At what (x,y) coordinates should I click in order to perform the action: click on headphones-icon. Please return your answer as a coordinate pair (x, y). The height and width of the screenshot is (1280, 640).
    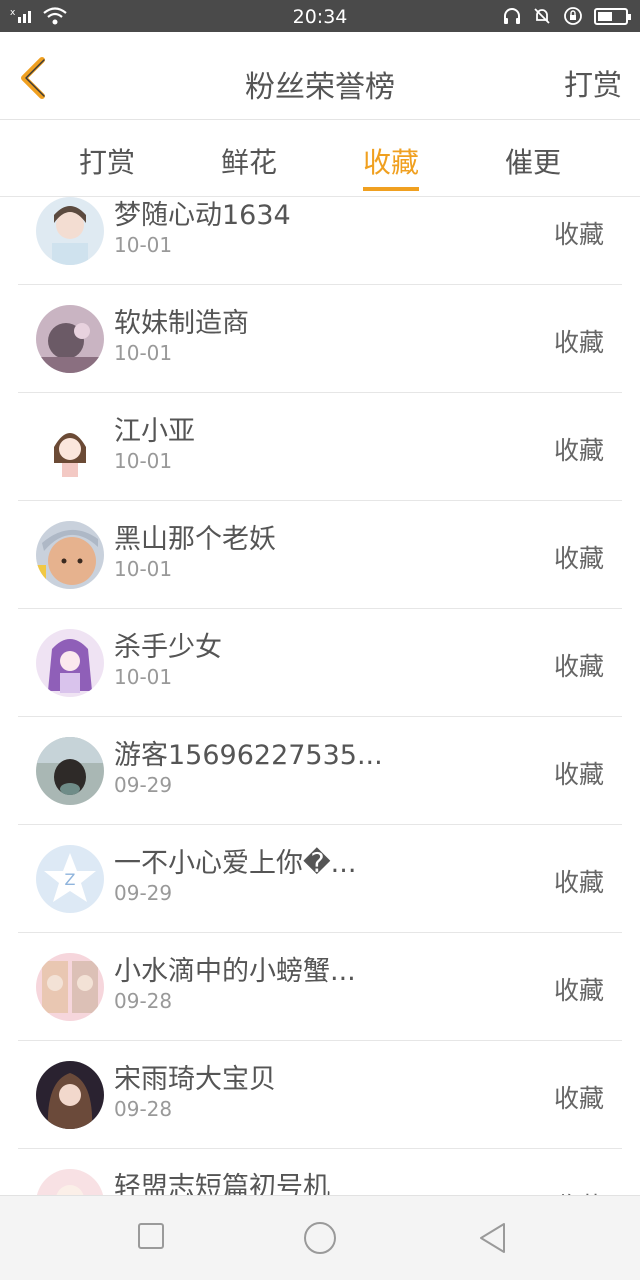
    Looking at the image, I should click on (512, 16).